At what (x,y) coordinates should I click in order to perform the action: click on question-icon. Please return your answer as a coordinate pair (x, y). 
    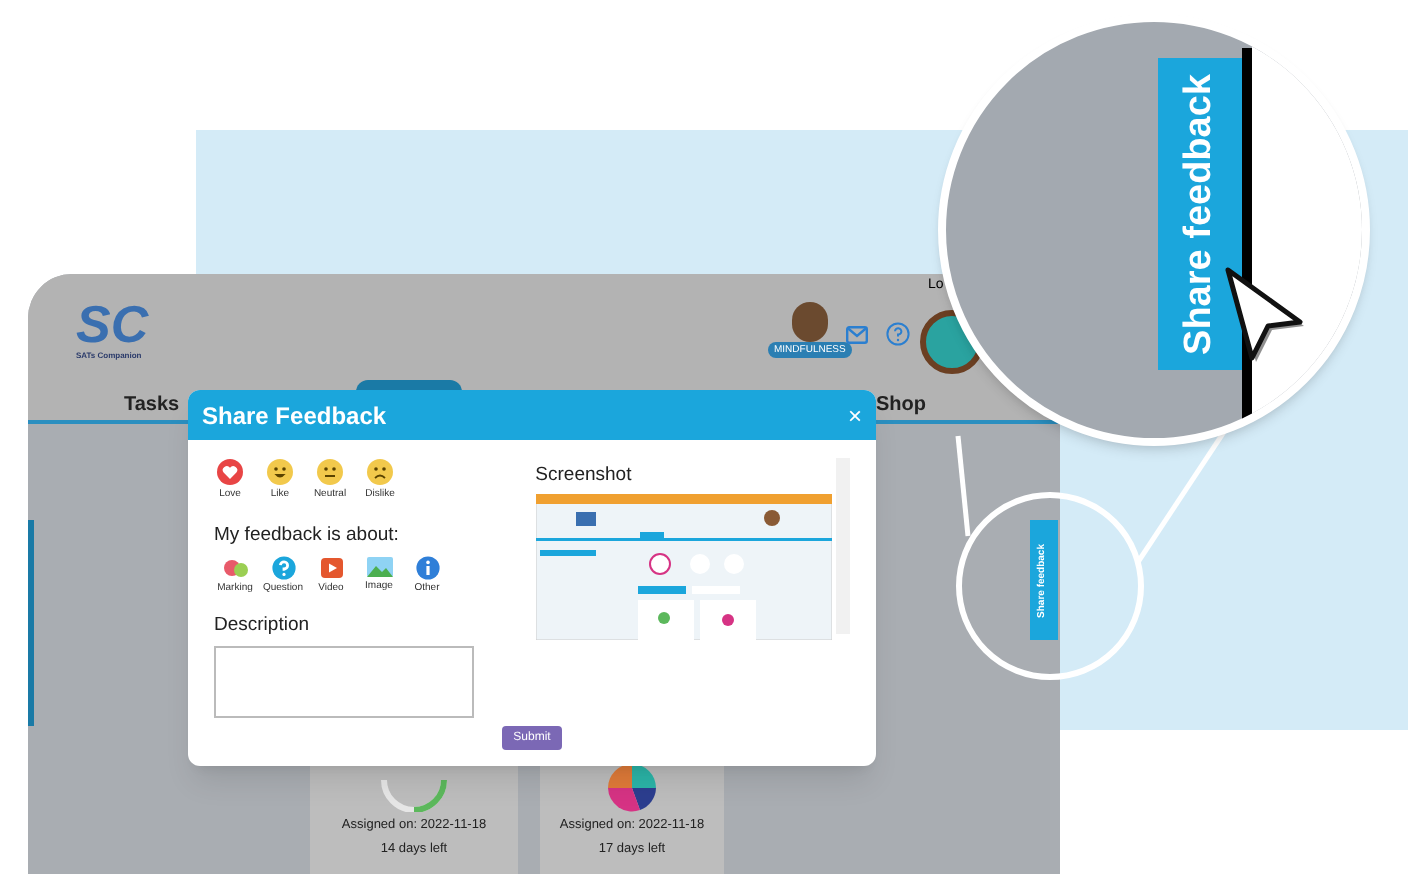
    Looking at the image, I should click on (283, 567).